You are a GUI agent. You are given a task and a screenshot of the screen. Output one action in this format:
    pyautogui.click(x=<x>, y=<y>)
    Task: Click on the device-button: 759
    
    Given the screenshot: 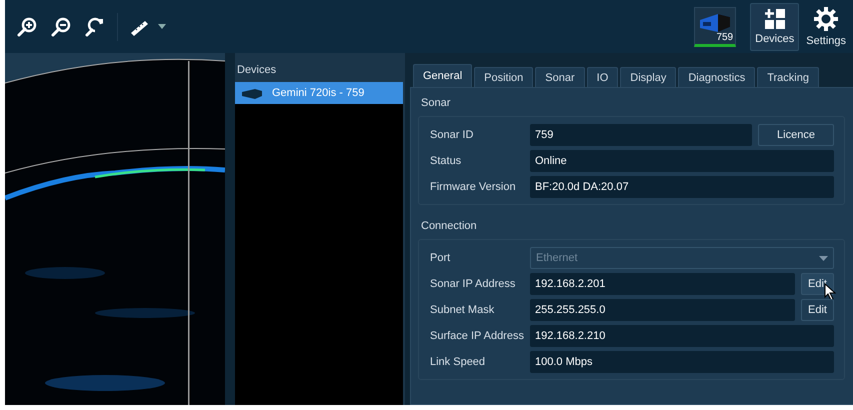 What is the action you would take?
    pyautogui.click(x=715, y=26)
    